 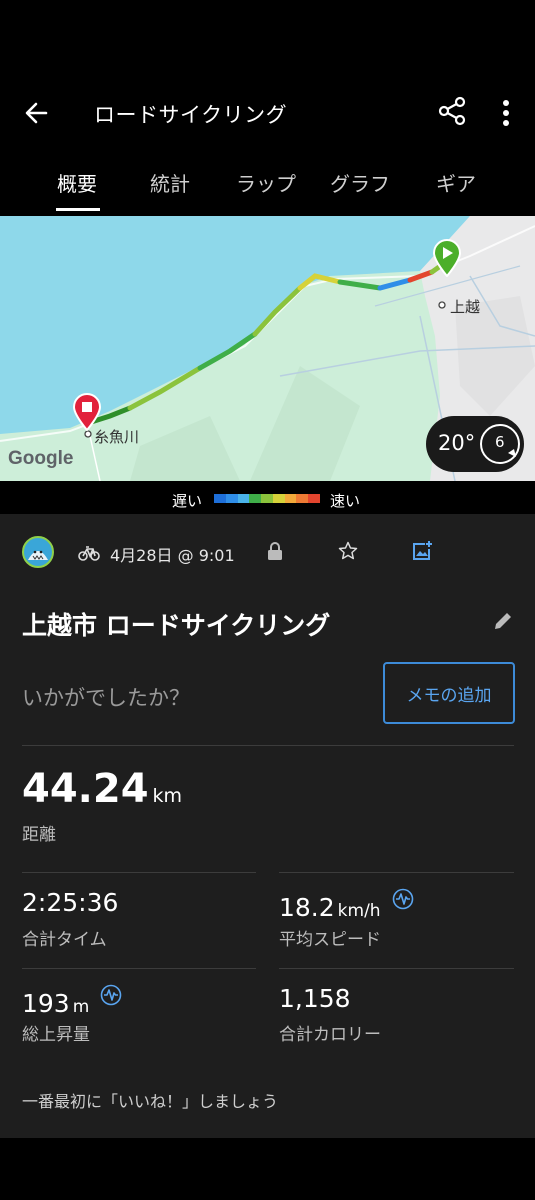 What do you see at coordinates (359, 911) in the screenshot?
I see `avg-speed-unit: km/h` at bounding box center [359, 911].